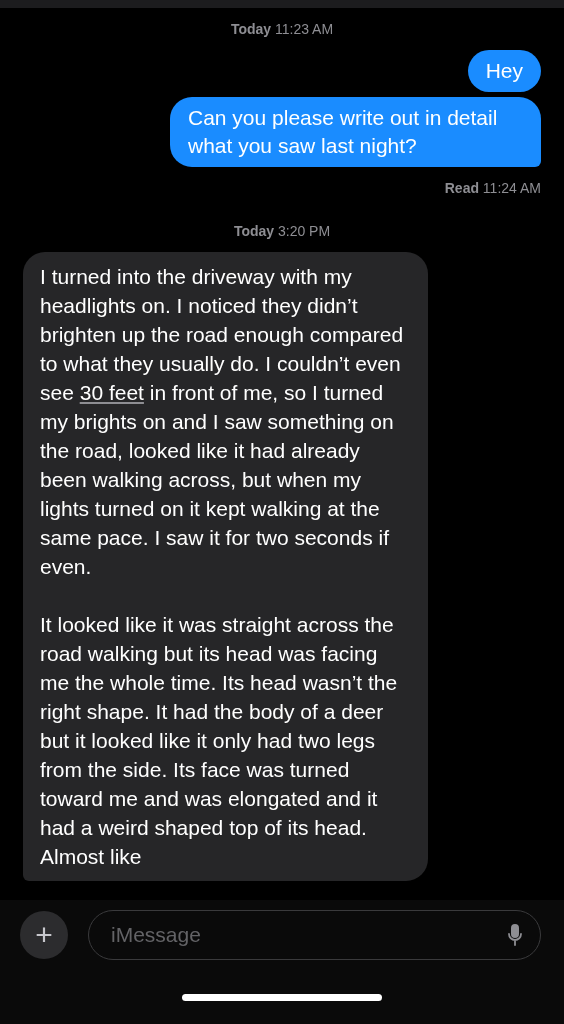 This screenshot has height=1024, width=564. I want to click on detected-link: 30 feet, so click(111, 392).